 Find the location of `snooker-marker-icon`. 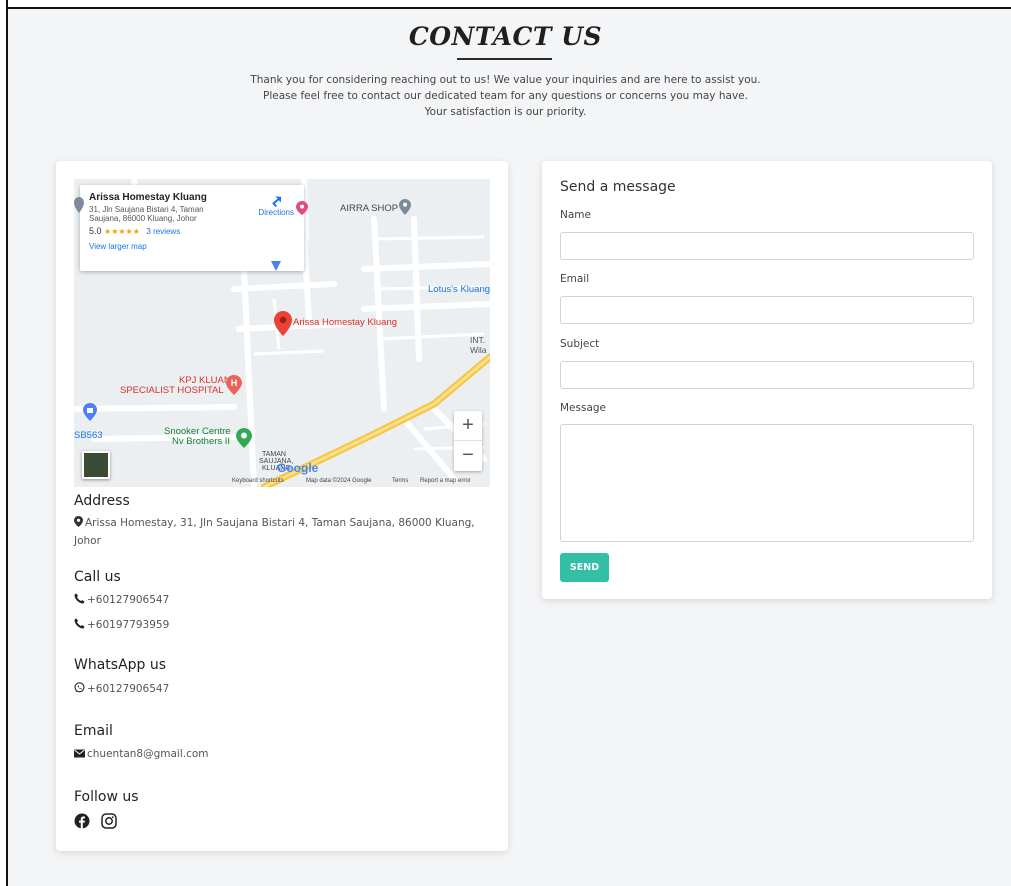

snooker-marker-icon is located at coordinates (244, 438).